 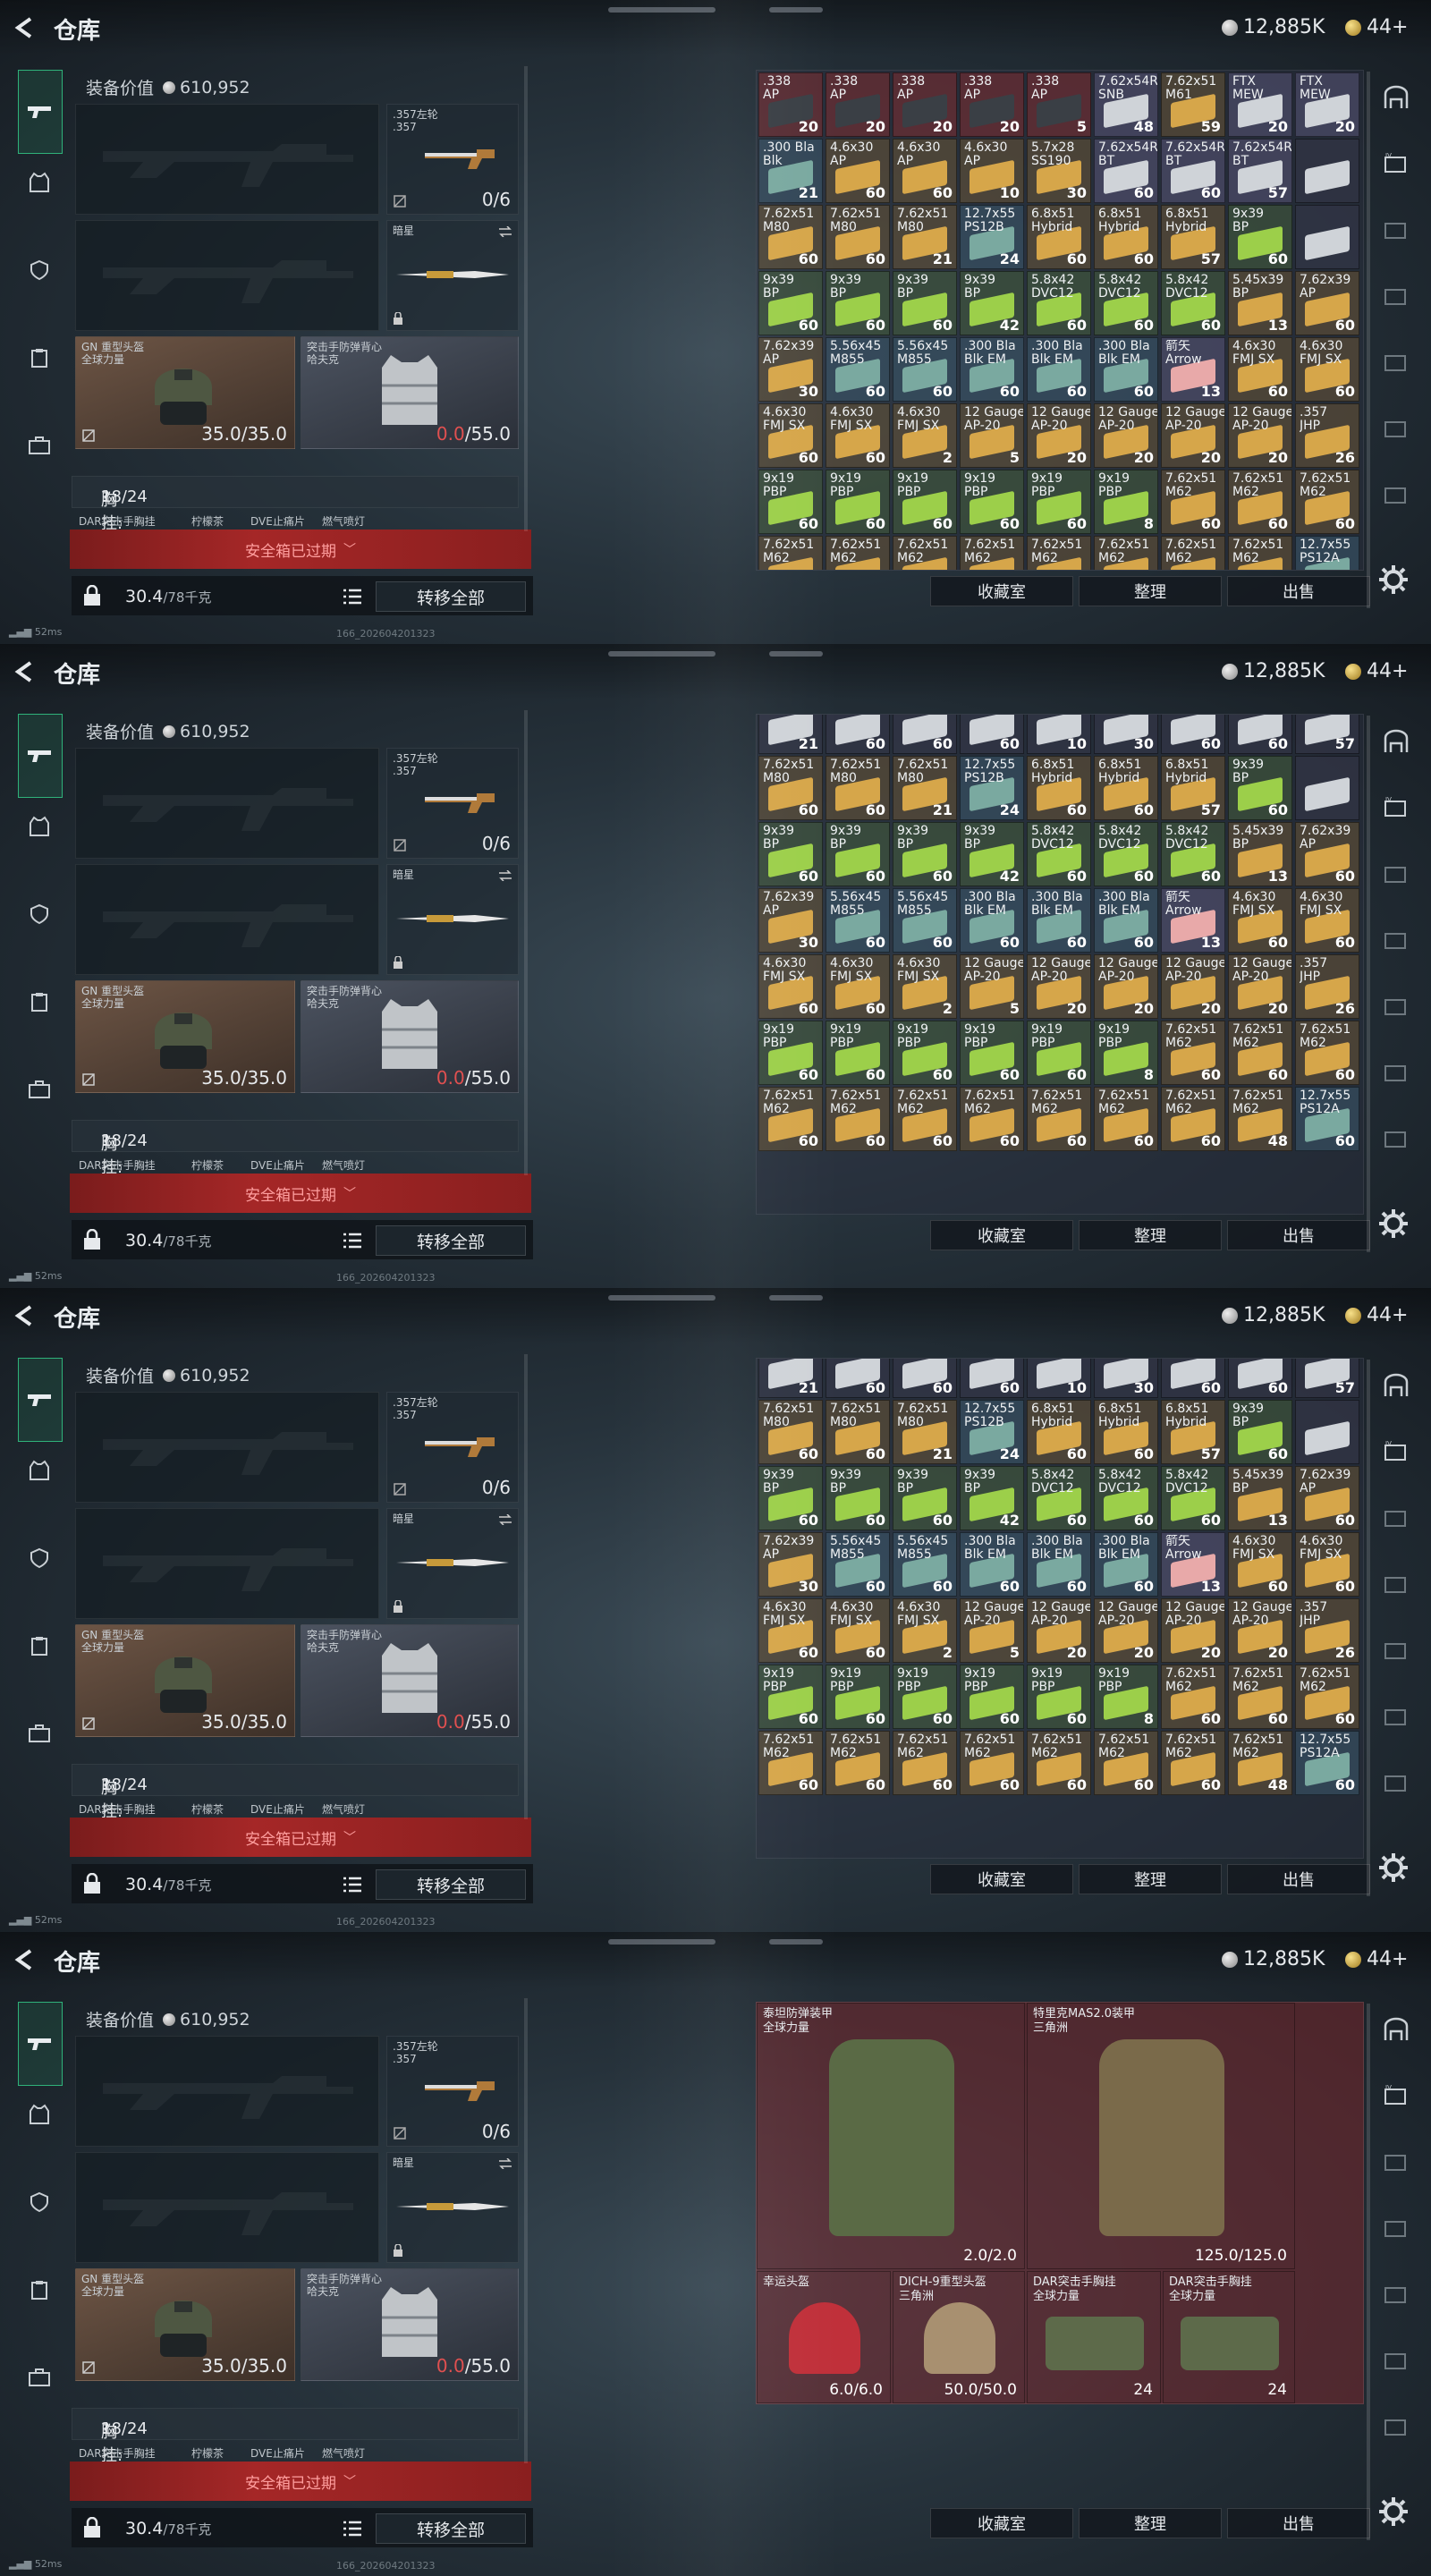 What do you see at coordinates (1193, 104) in the screenshot?
I see `ammo-cell: 7.62x51 M61 59` at bounding box center [1193, 104].